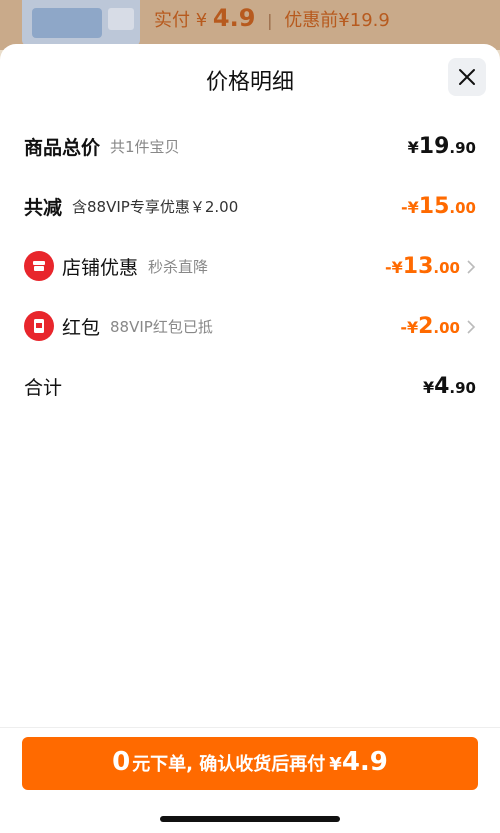 This screenshot has width=500, height=833. I want to click on red-packet-label: 红包, so click(81, 327).